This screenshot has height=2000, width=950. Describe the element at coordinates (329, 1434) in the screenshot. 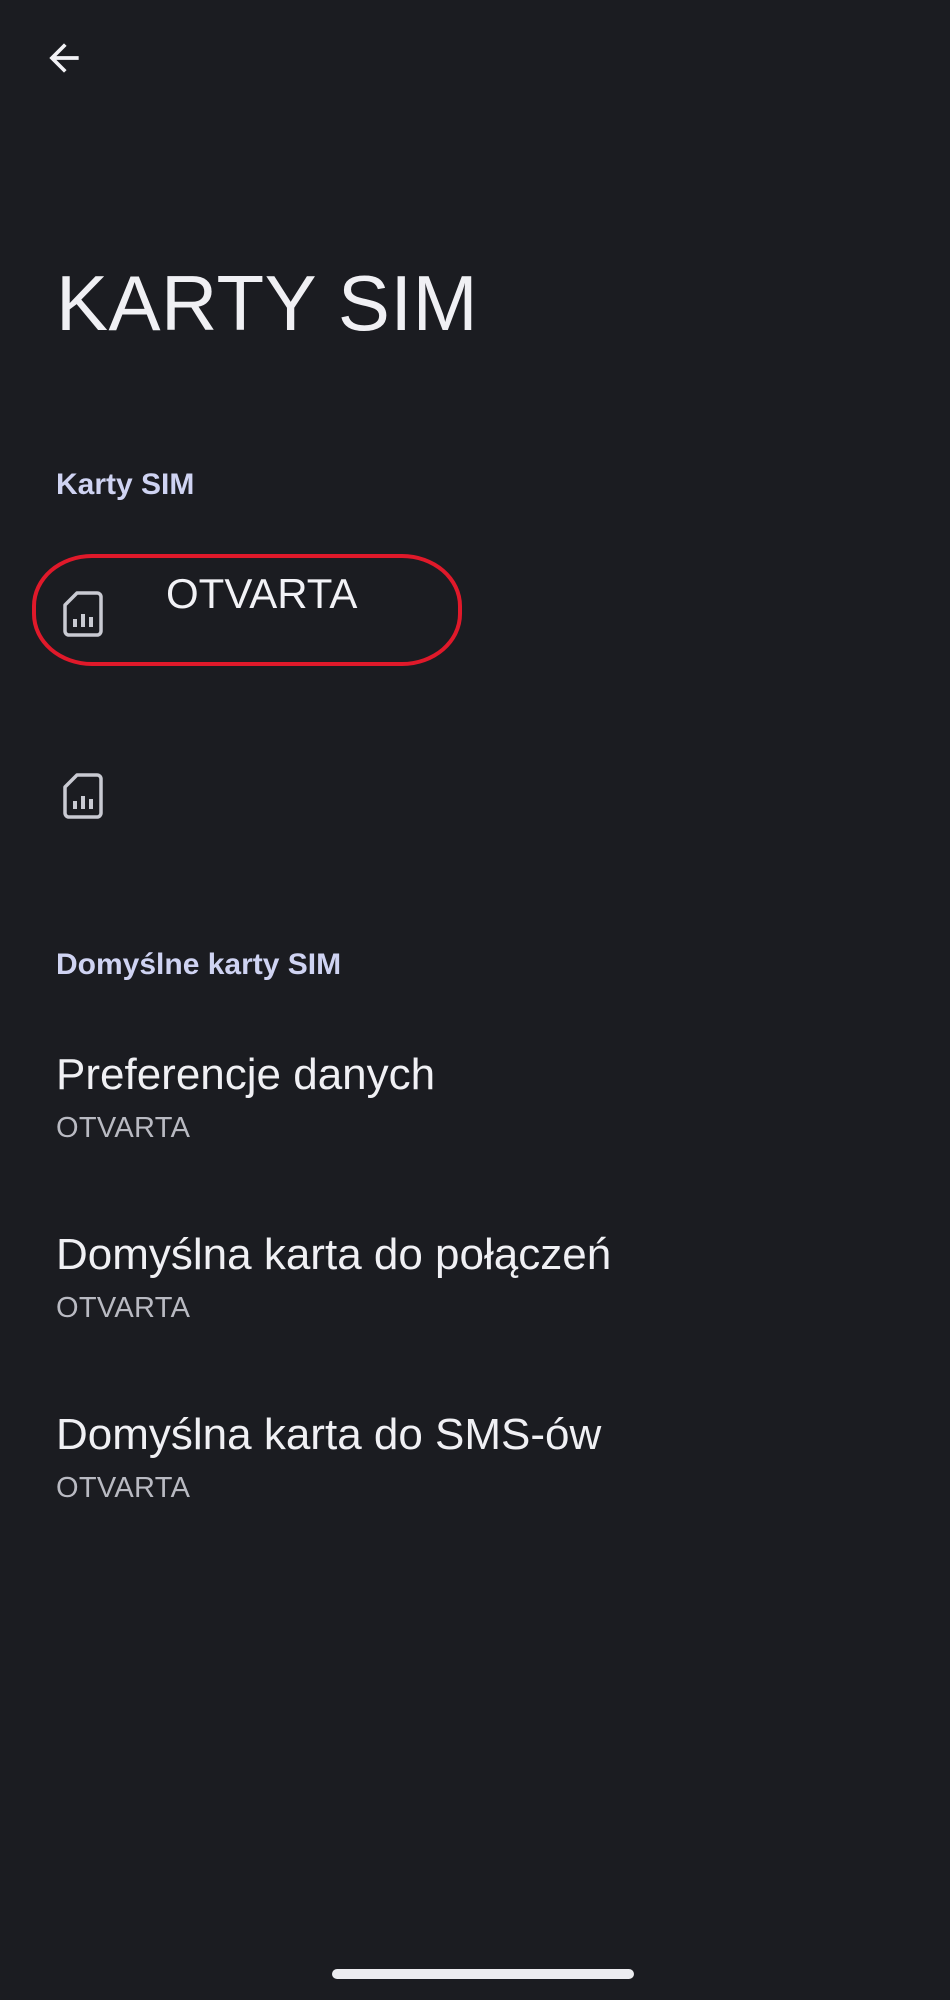

I see `preference-title: Domyślna karta do SMS-ów` at that location.